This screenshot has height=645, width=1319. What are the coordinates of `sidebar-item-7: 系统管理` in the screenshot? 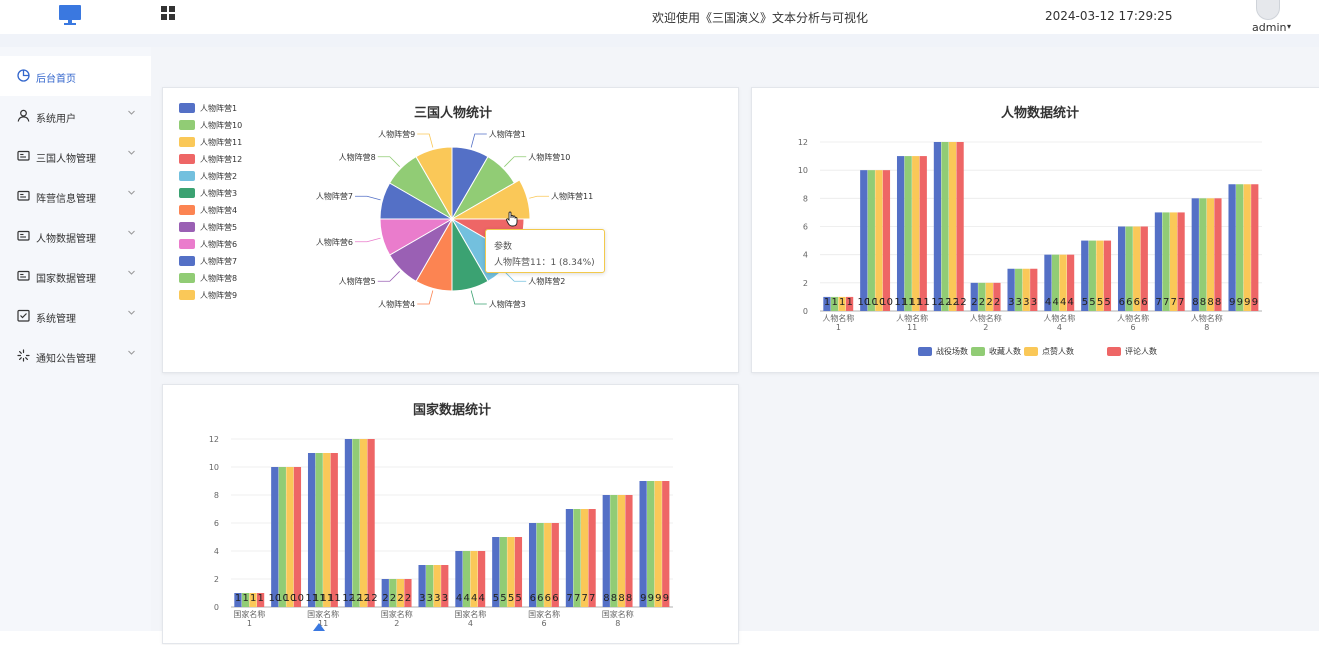 It's located at (75, 316).